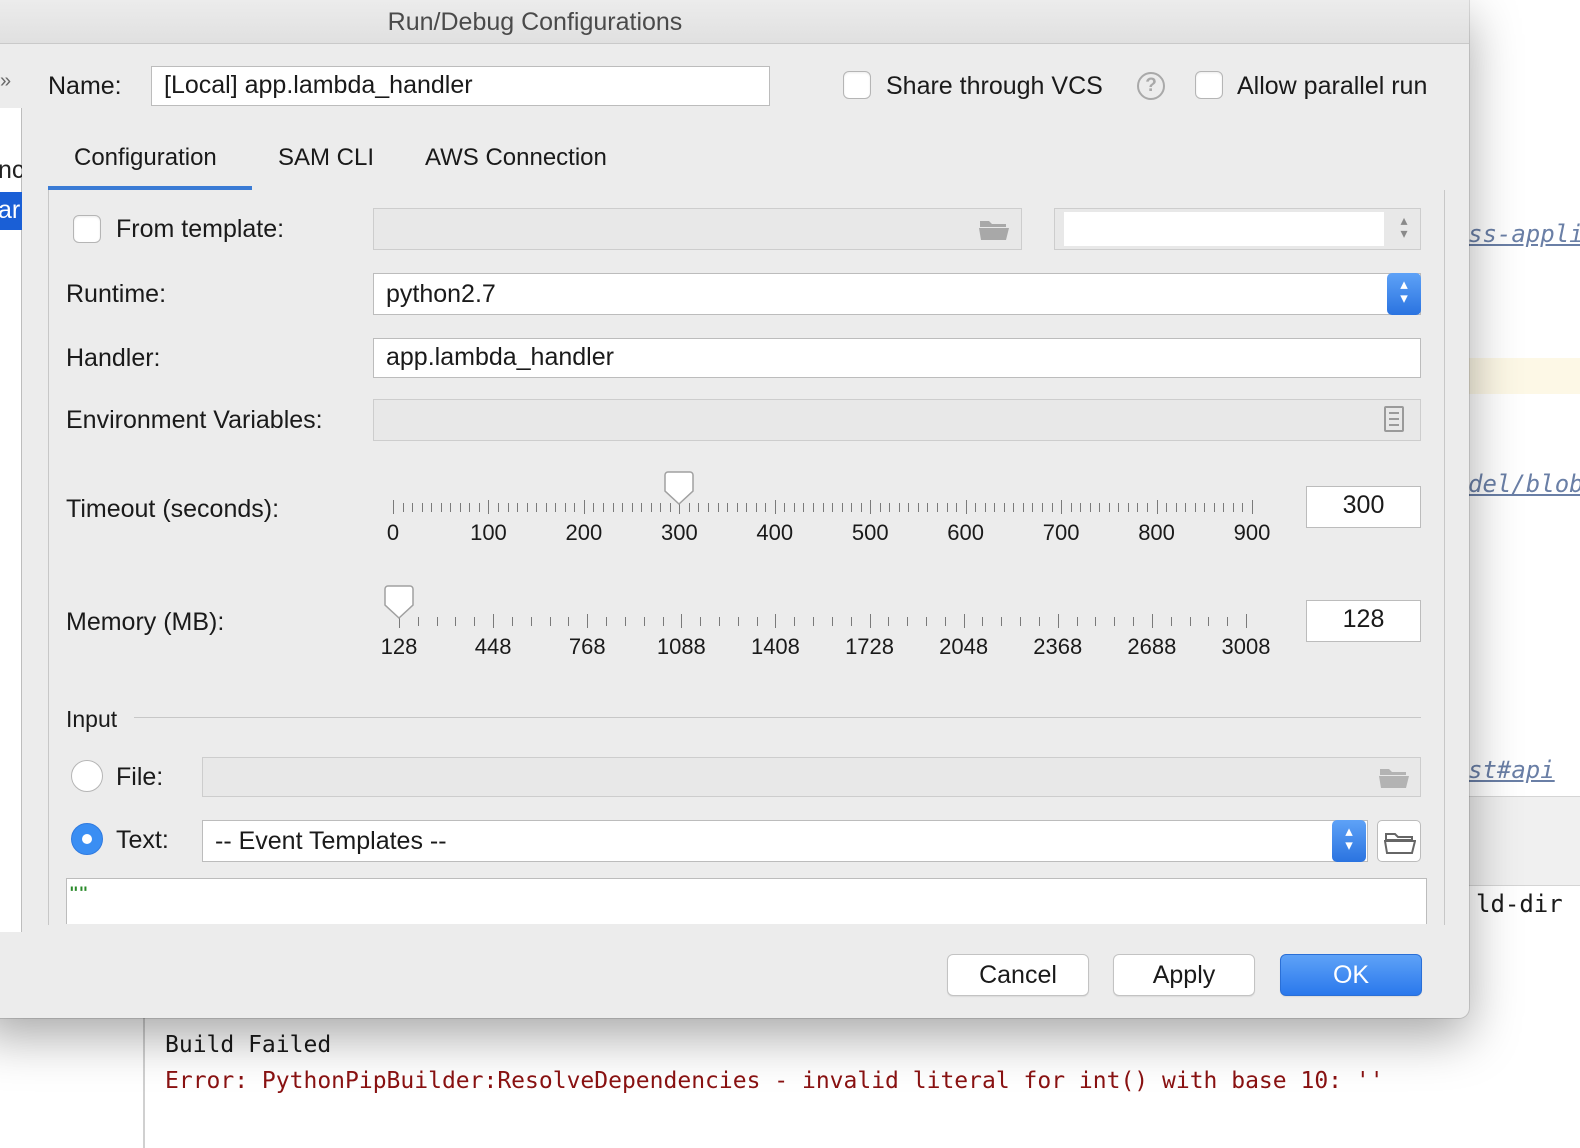  I want to click on background-link-3: st#api, so click(1511, 770).